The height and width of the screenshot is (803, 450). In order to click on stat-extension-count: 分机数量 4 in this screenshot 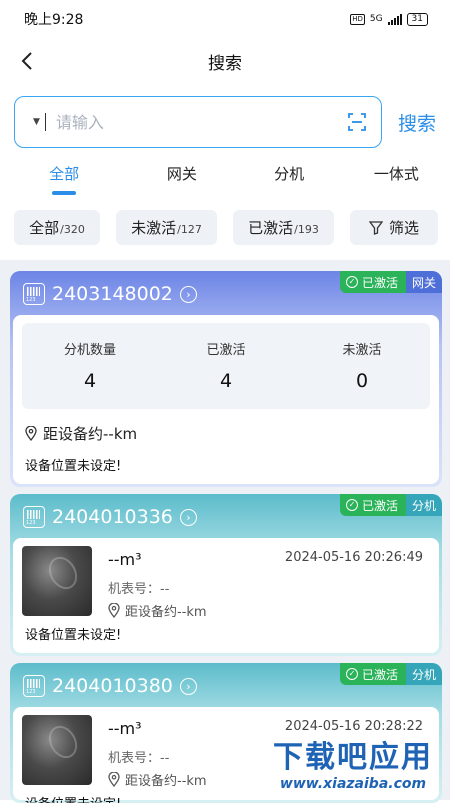, I will do `click(90, 366)`.